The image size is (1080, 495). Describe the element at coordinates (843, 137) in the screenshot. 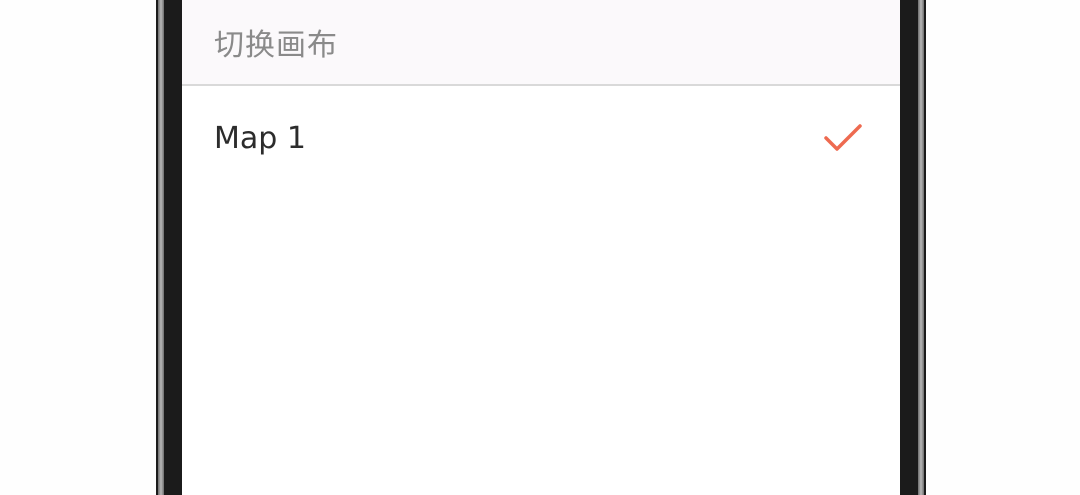

I see `checkmark-icon` at that location.